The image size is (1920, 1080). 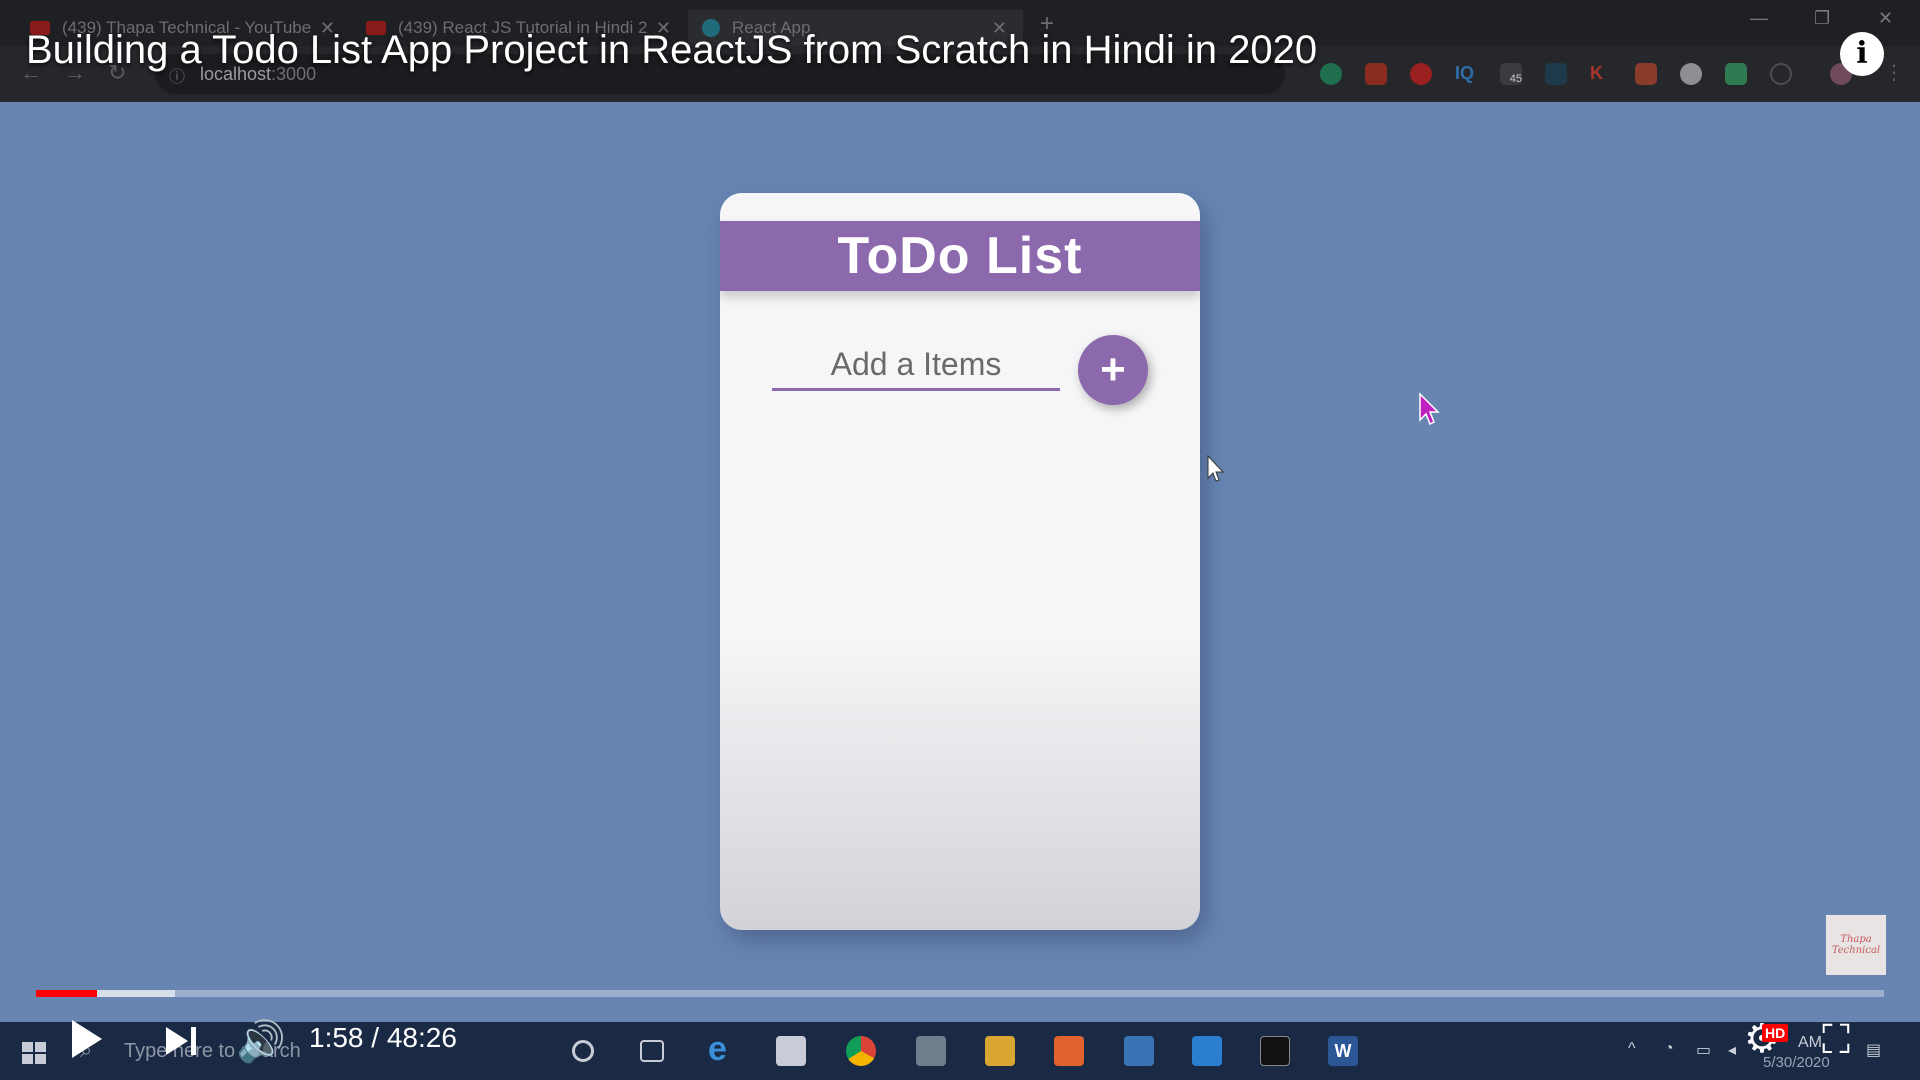 I want to click on window-close-icon: ✕, so click(x=1885, y=18).